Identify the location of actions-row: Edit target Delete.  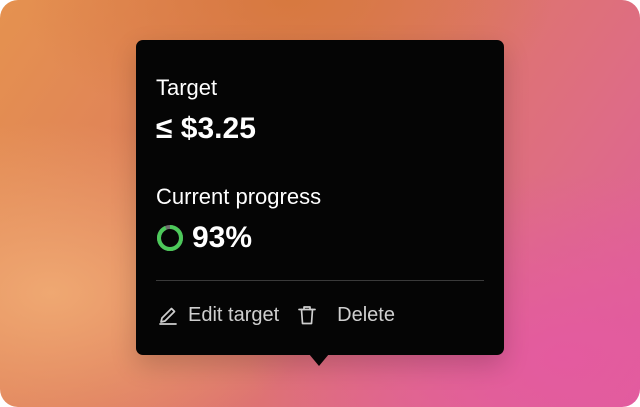
(275, 315).